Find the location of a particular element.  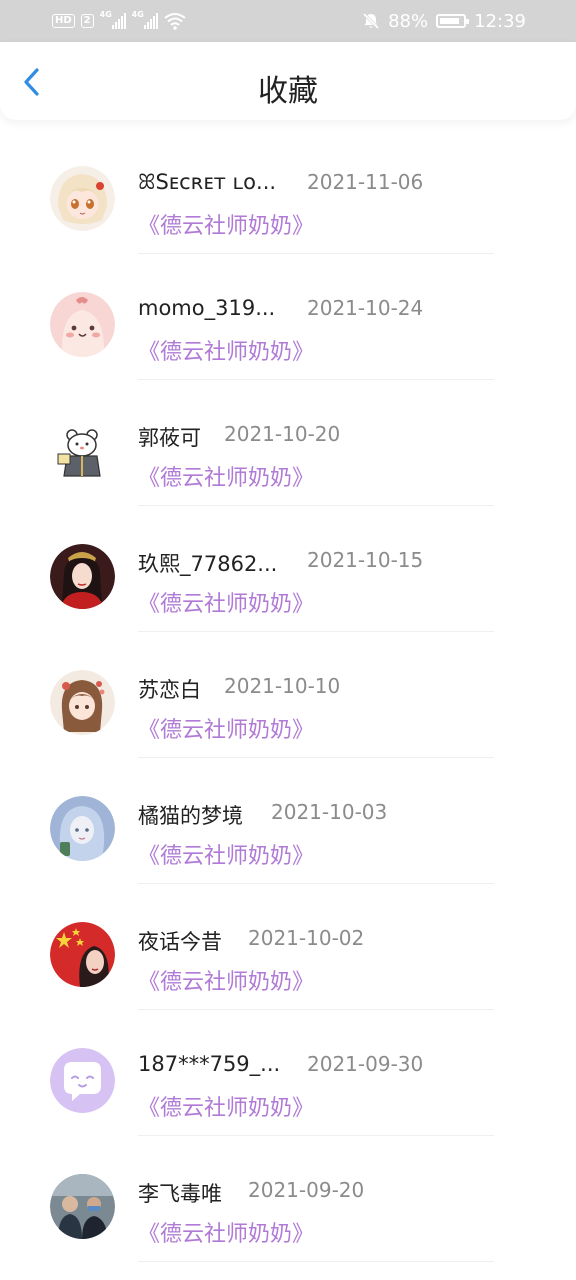

favorite-date: 2021-09-20 is located at coordinates (306, 1190).